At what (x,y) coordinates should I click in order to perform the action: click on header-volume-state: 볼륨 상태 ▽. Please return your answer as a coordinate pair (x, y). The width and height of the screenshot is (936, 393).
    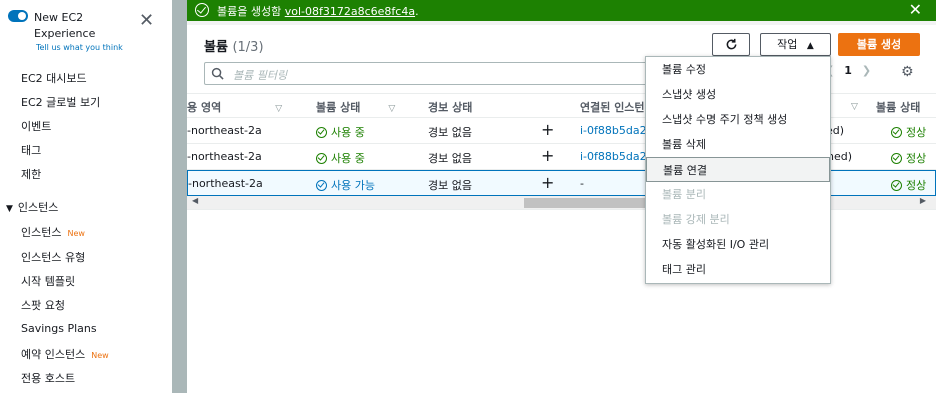
    Looking at the image, I should click on (355, 107).